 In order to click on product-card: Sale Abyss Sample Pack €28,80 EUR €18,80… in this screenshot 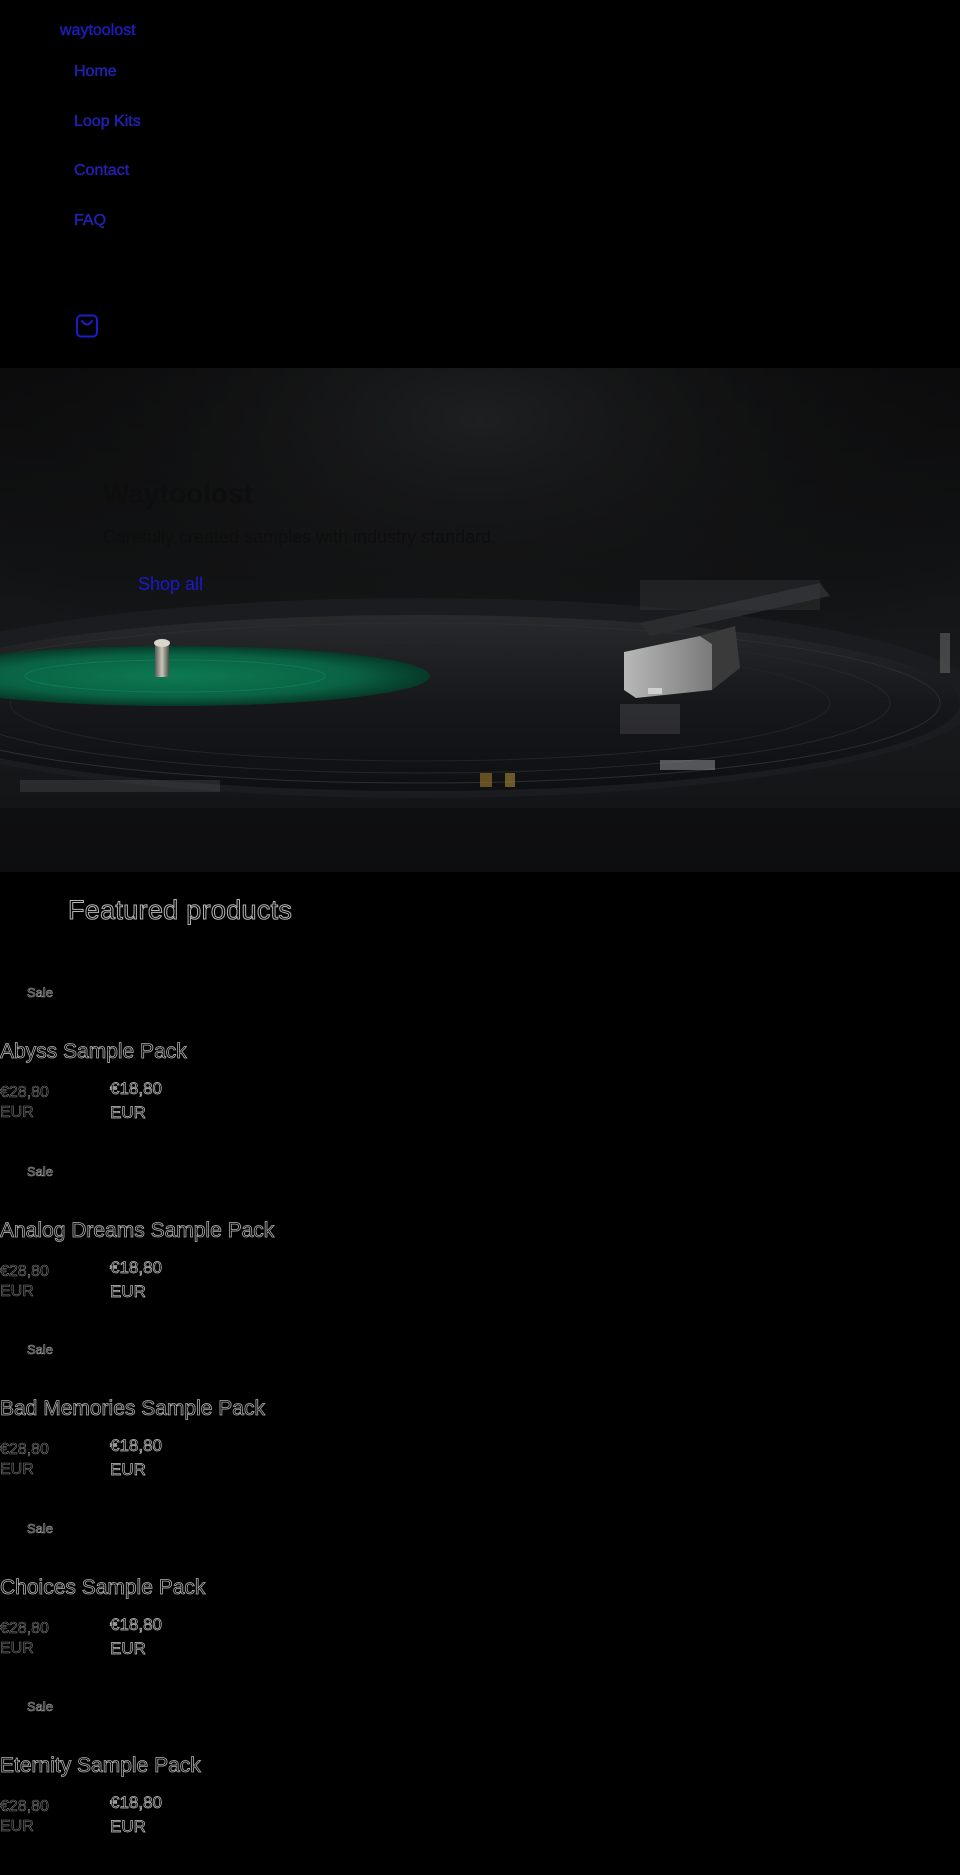, I will do `click(480, 1054)`.